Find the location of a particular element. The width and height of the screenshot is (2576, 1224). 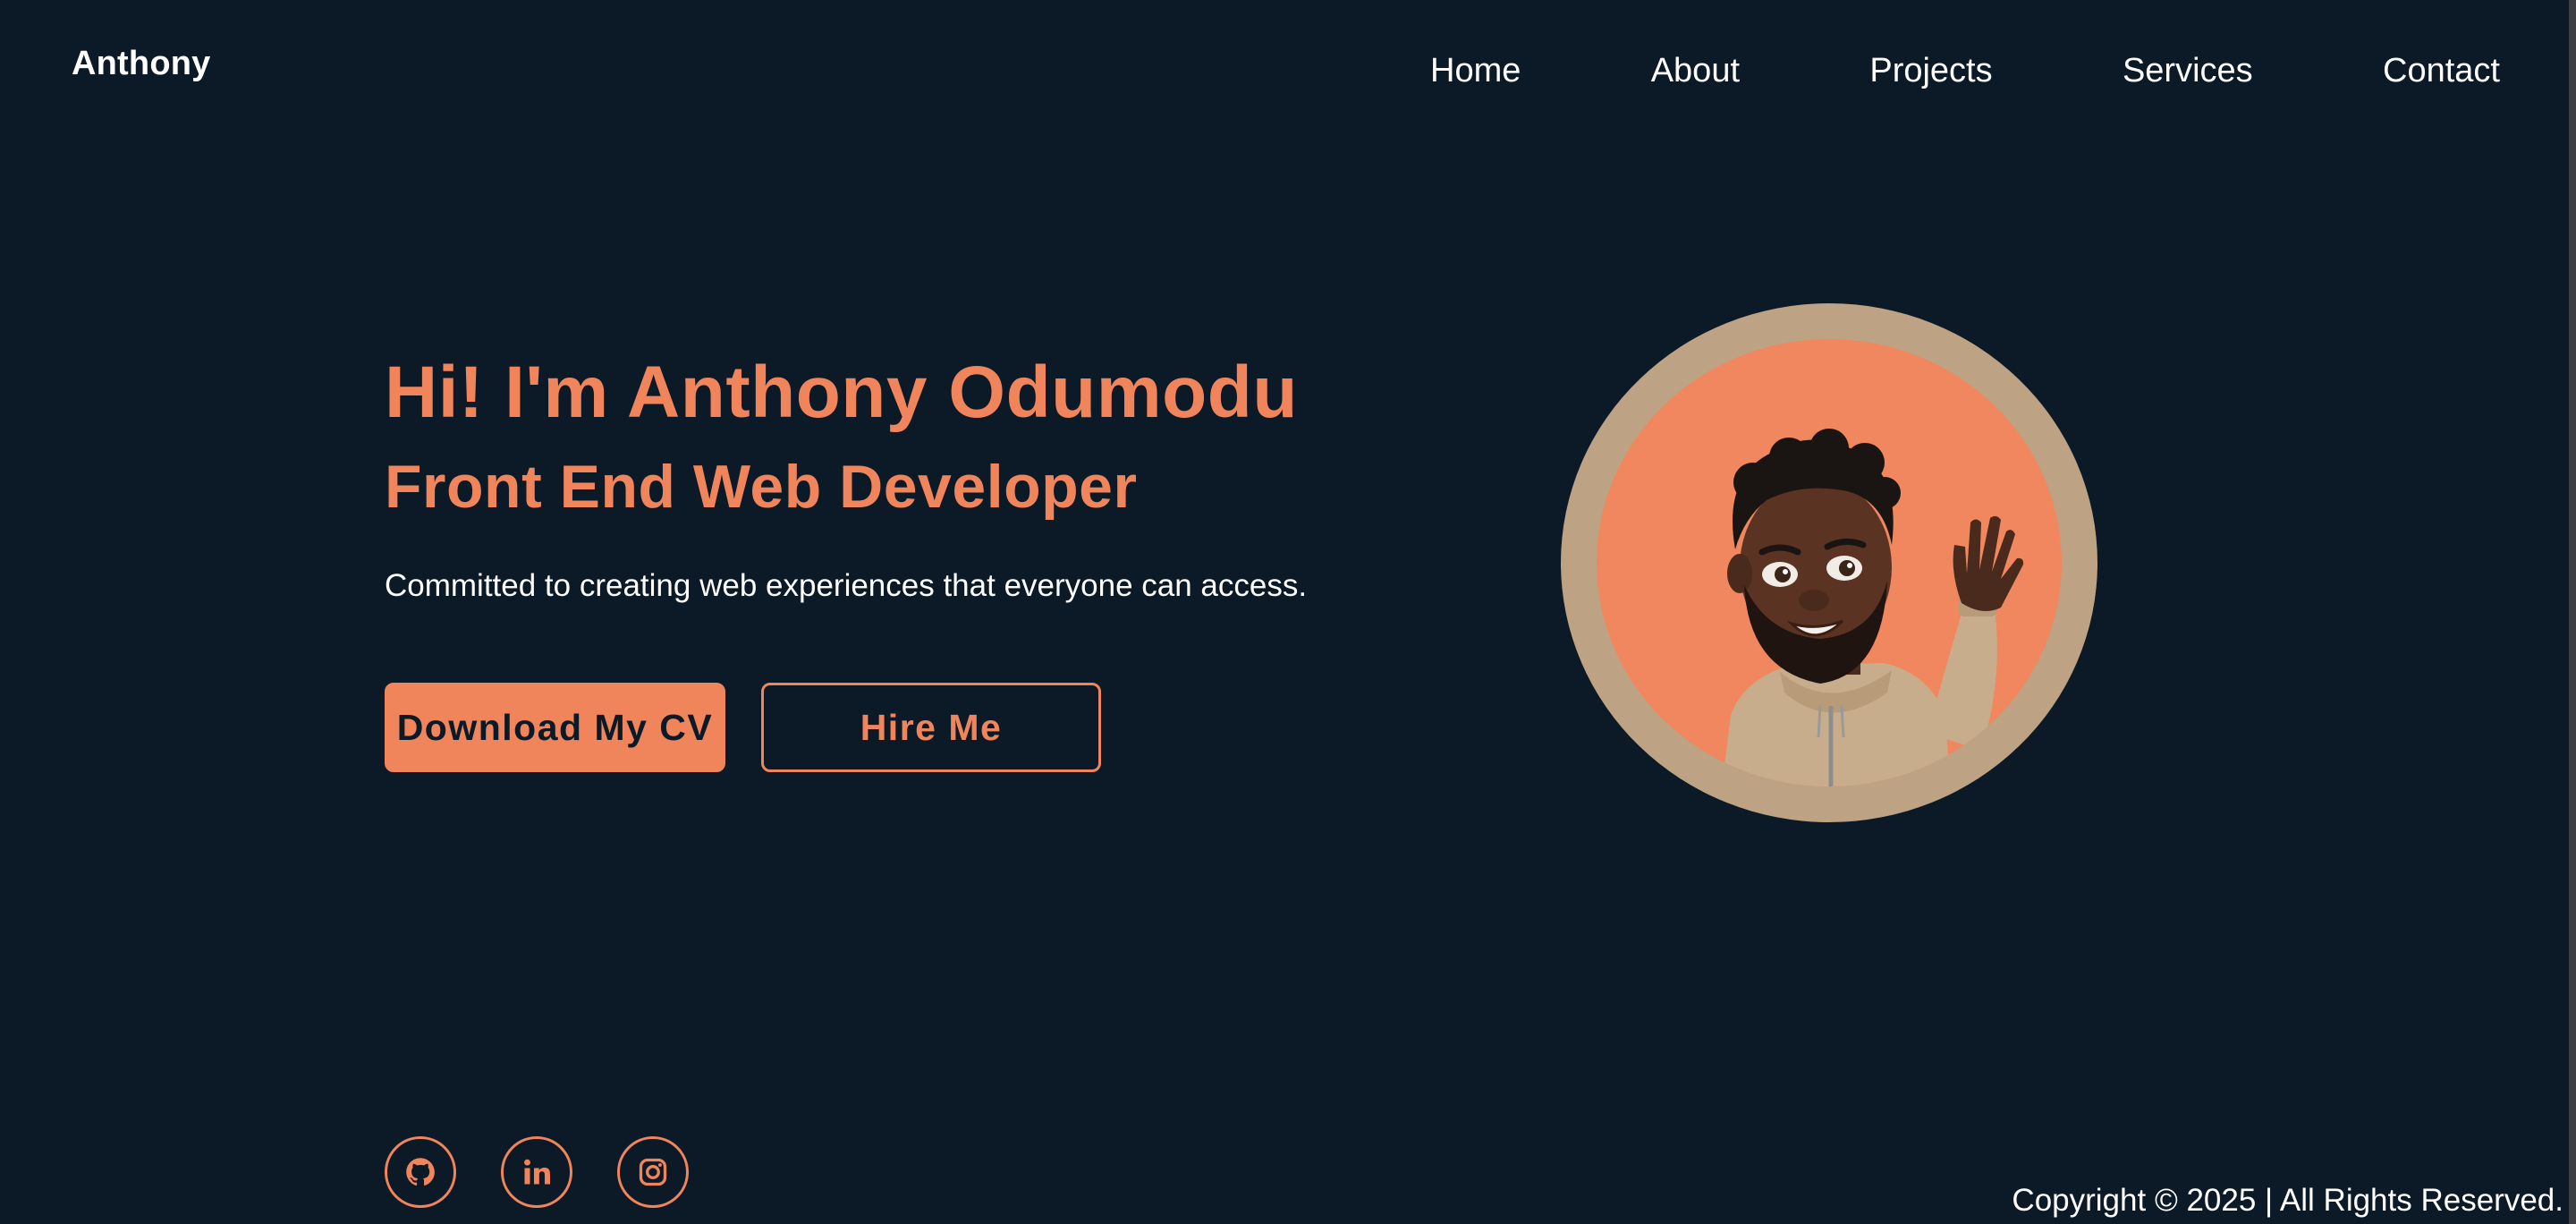

instagram-link is located at coordinates (653, 1172).